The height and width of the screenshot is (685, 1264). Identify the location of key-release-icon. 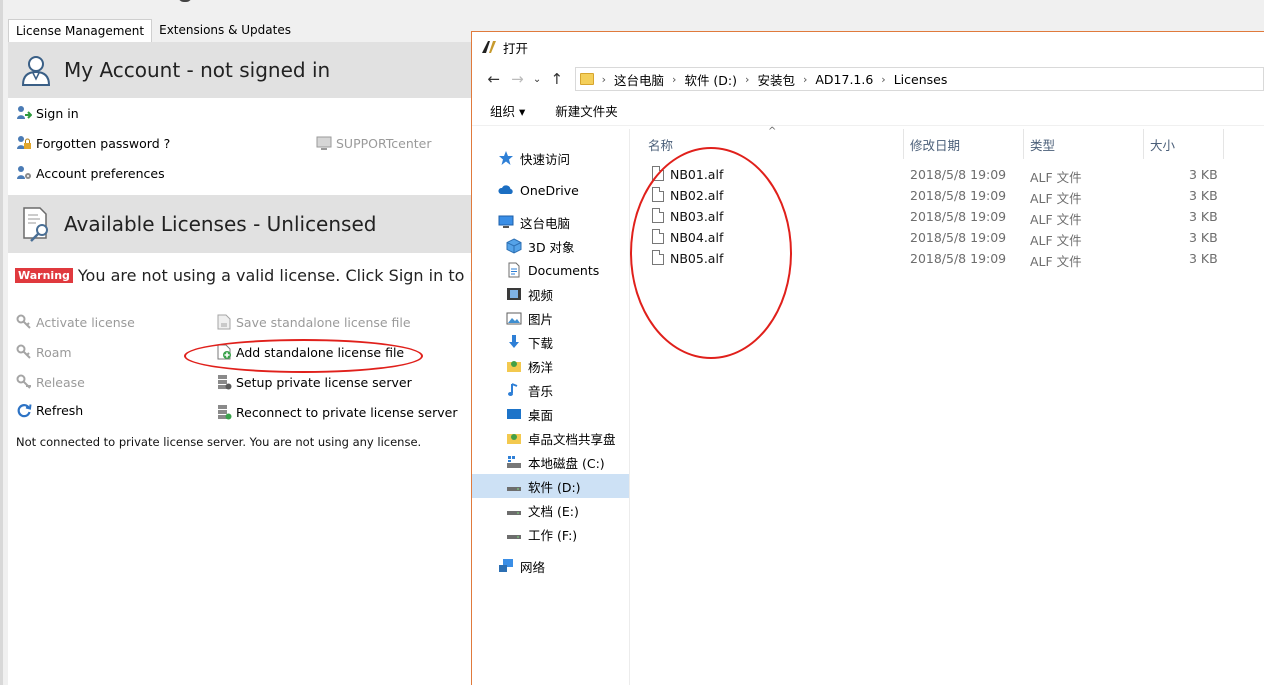
(23, 381).